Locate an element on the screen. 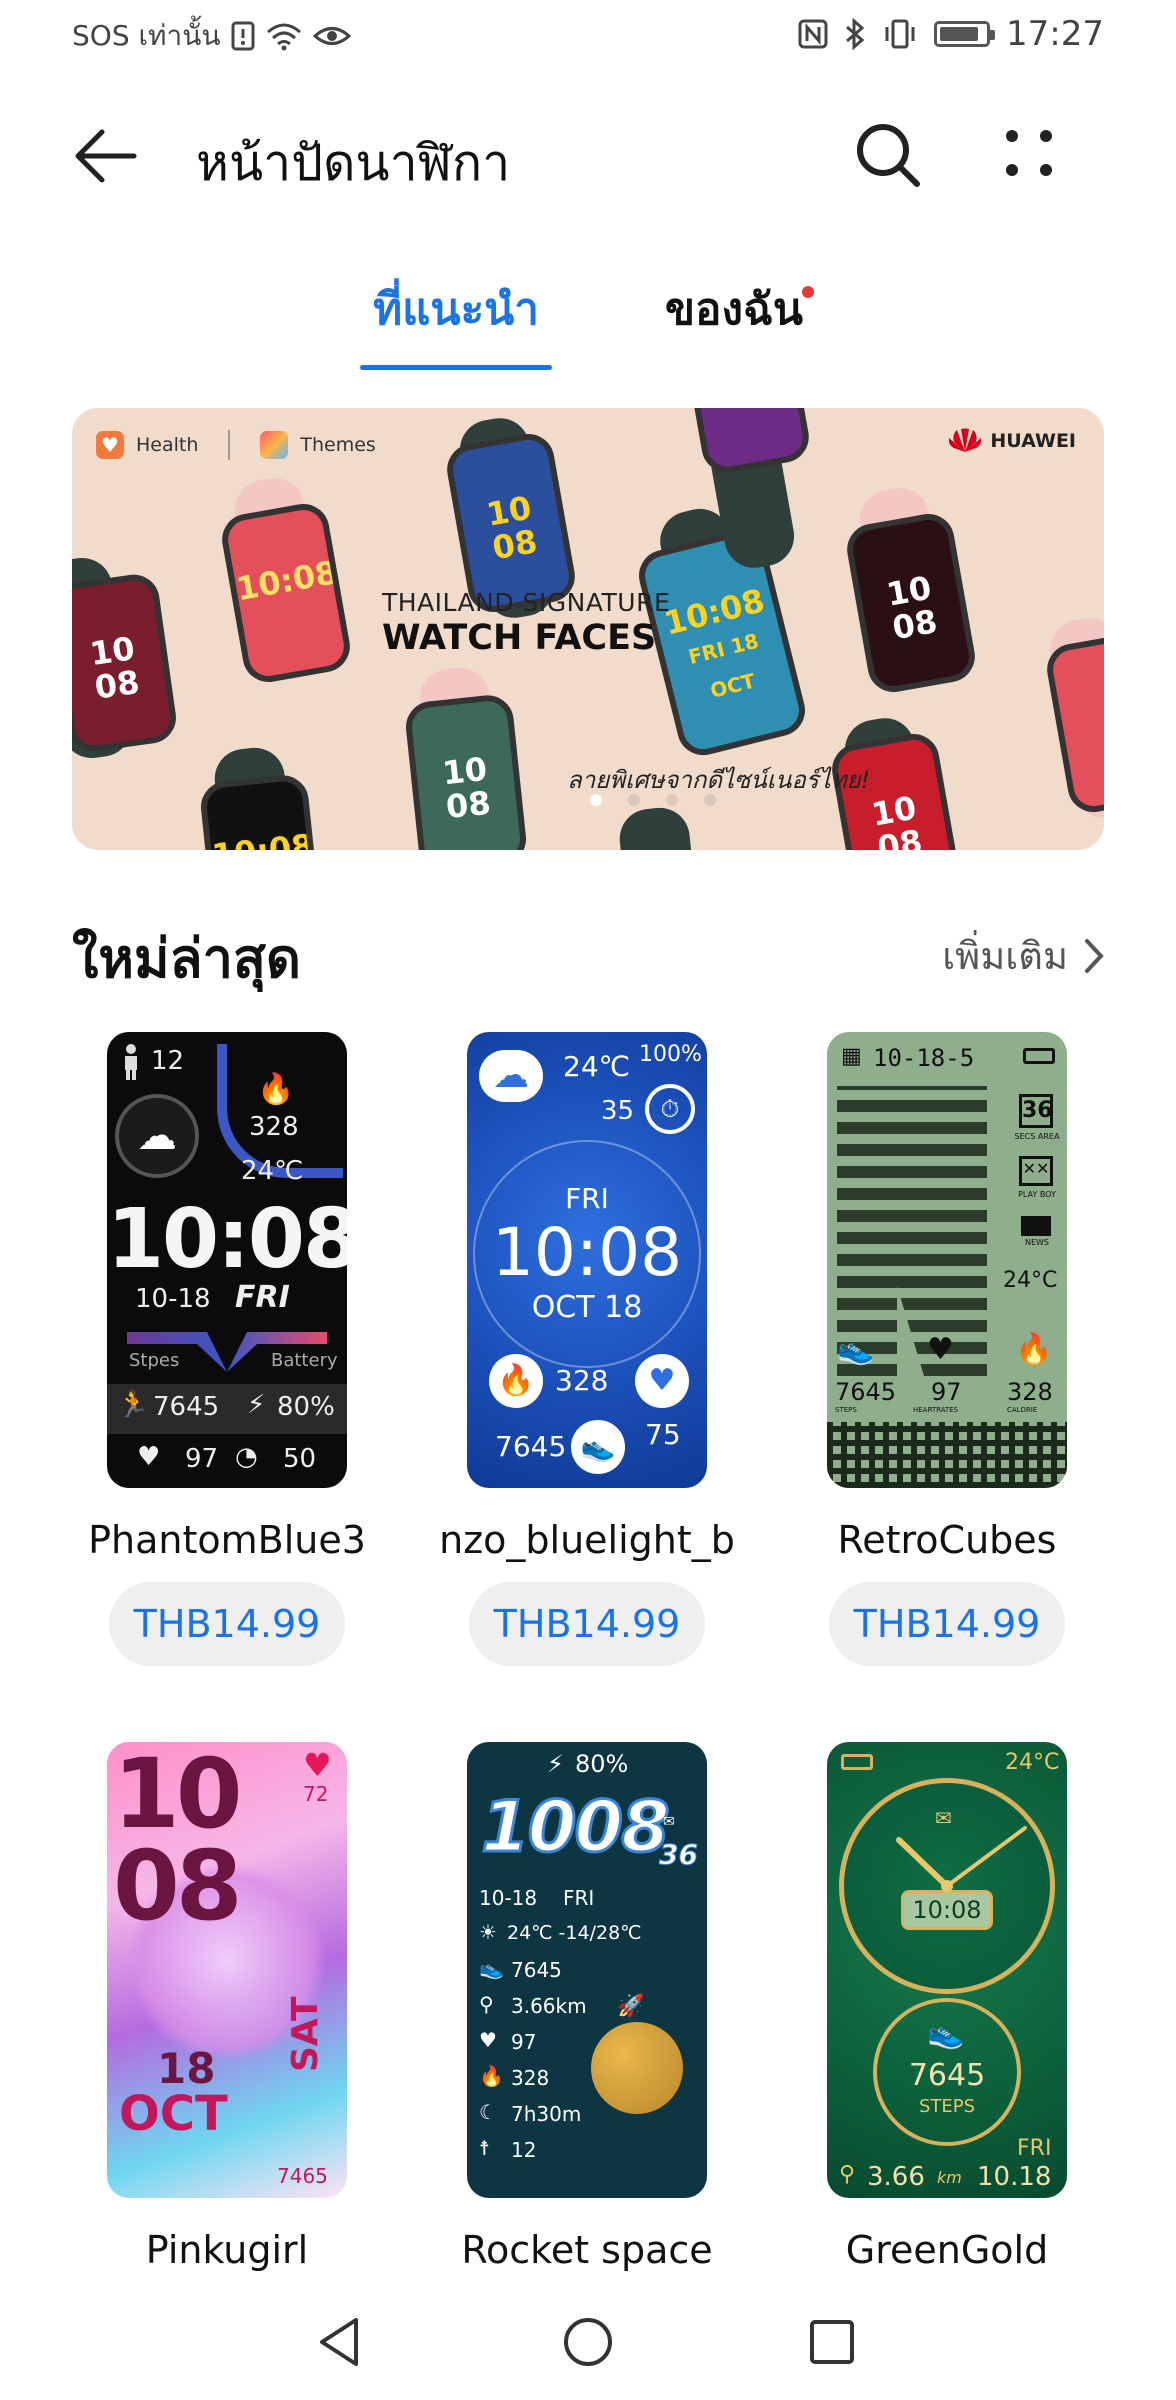  rocket-icon: 🚀 is located at coordinates (631, 2006).